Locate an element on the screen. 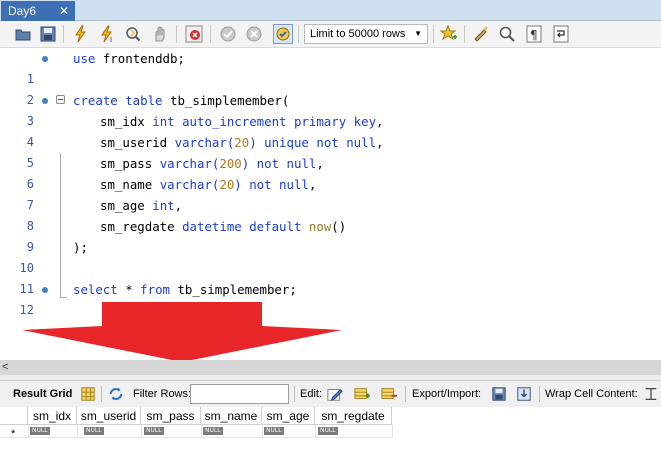 Image resolution: width=661 pixels, height=451 pixels. column-header: sm_name is located at coordinates (231, 416).